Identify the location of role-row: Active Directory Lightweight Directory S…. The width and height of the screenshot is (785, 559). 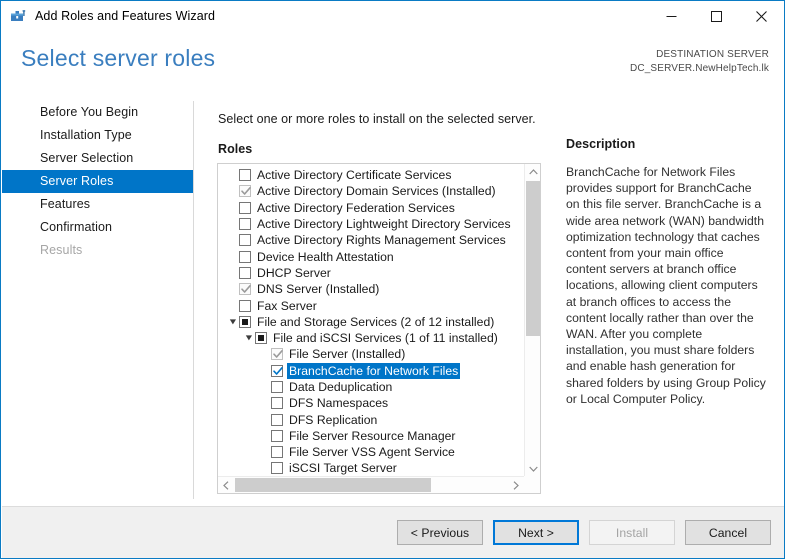
(371, 224).